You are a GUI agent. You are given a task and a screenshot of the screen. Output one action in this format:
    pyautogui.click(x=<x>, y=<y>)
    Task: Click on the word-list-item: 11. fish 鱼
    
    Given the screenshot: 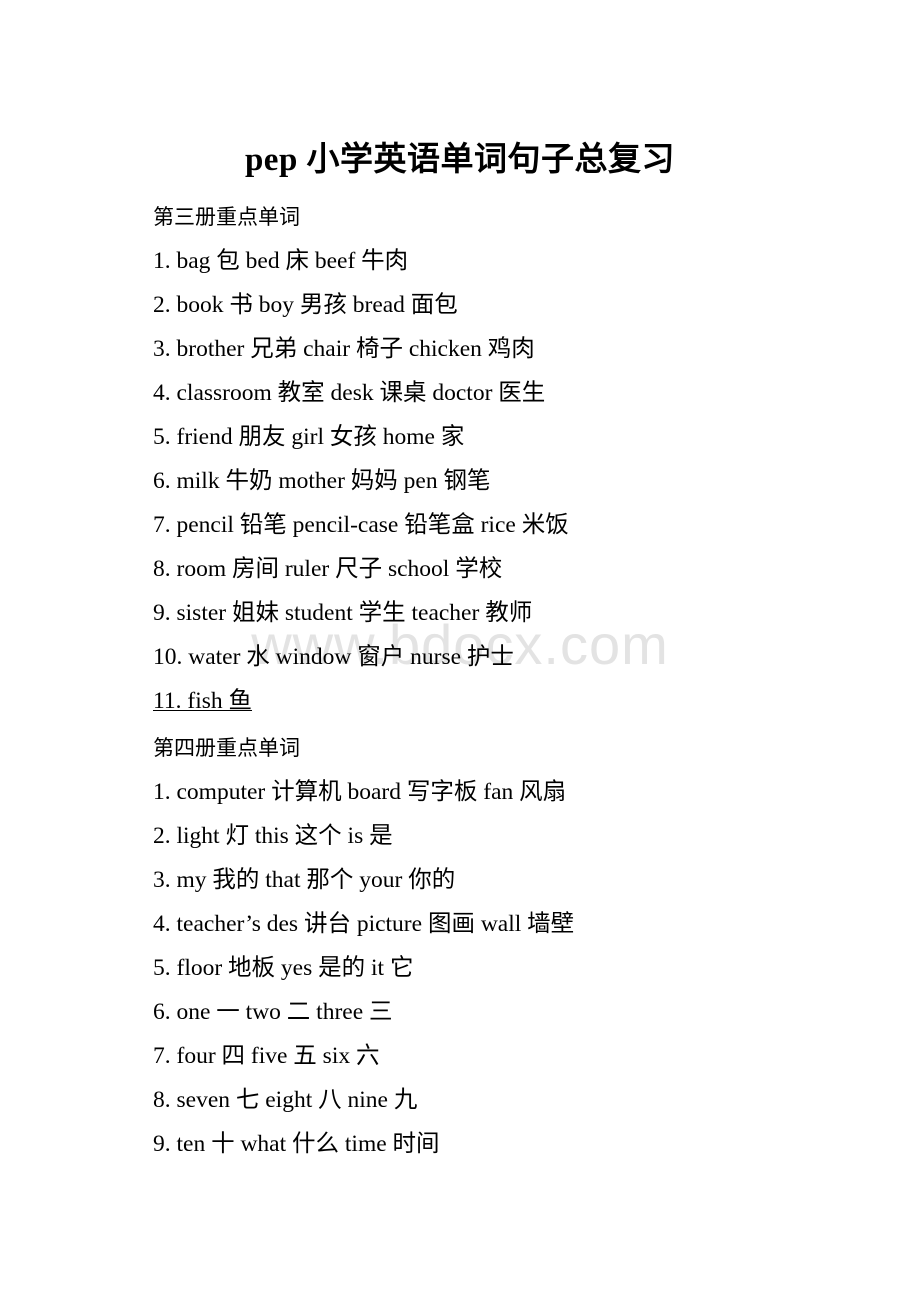 What is the action you would take?
    pyautogui.click(x=203, y=701)
    